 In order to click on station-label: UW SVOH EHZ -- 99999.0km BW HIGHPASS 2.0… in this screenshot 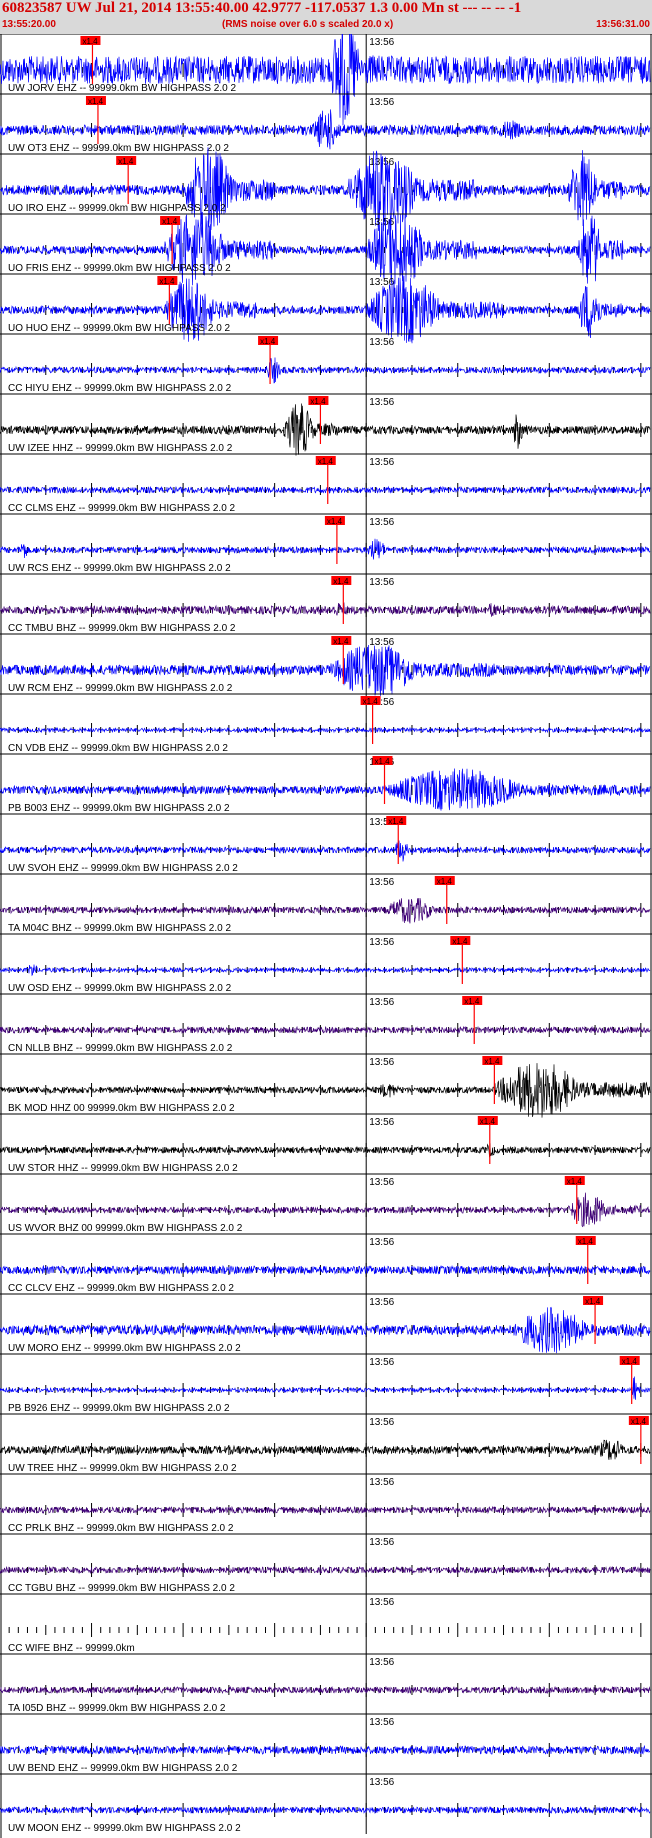, I will do `click(123, 868)`.